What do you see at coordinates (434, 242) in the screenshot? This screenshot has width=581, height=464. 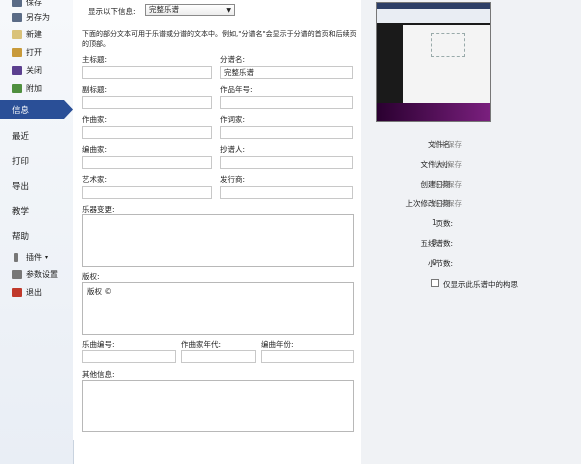 I see `staves-value: 0` at bounding box center [434, 242].